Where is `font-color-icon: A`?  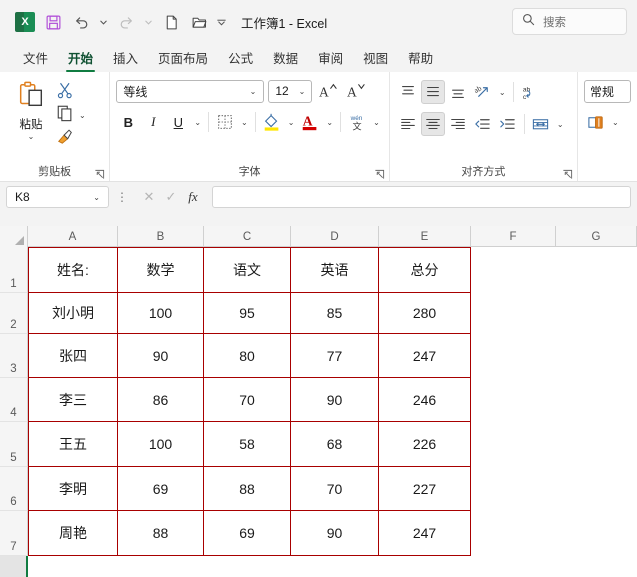 font-color-icon: A is located at coordinates (310, 122).